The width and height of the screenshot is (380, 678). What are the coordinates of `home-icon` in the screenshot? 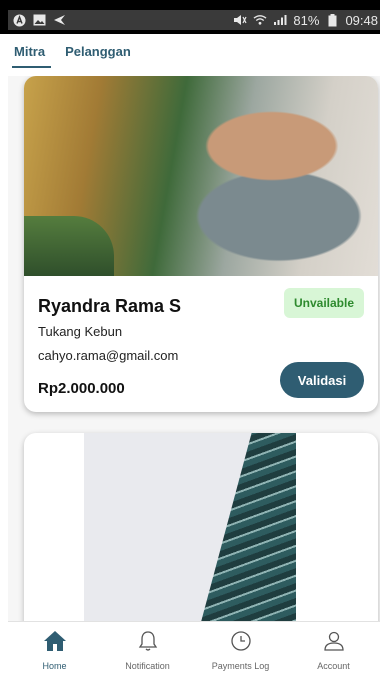 It's located at (55, 643).